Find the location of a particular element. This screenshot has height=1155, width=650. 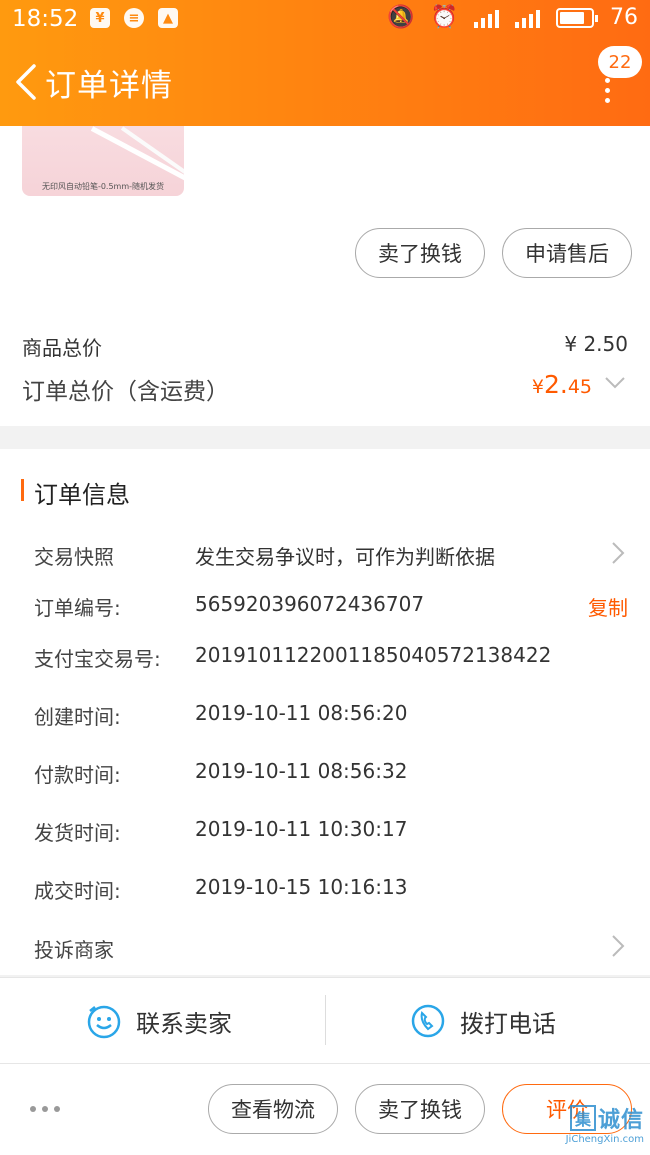

call-phone-label: 拨打电话 is located at coordinates (508, 1023).